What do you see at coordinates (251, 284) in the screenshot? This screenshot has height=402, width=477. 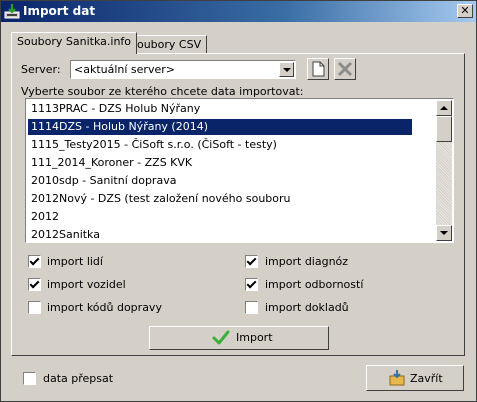 I see `import-odbornosti-checkbox` at bounding box center [251, 284].